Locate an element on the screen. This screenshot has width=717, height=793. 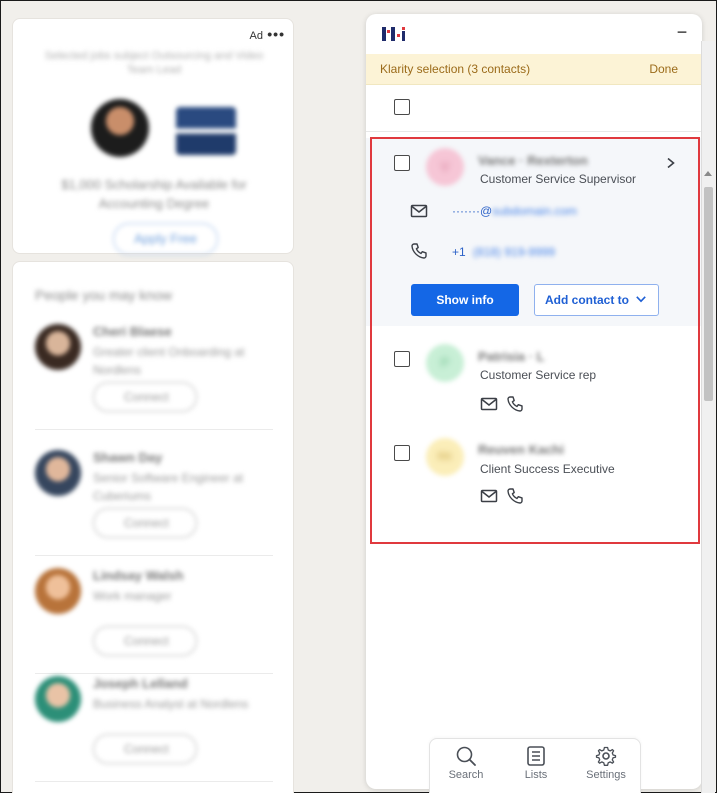
chevron-down-icon is located at coordinates (641, 299).